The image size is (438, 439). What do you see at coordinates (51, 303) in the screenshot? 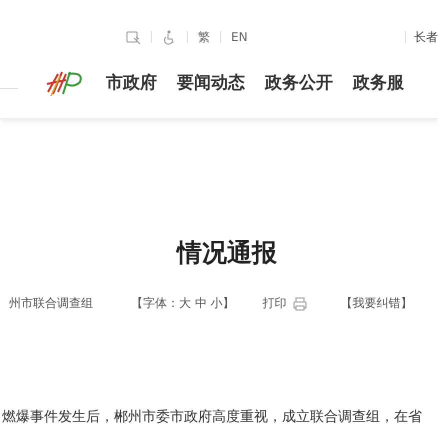
I see `article-source: 州市联合调查组` at bounding box center [51, 303].